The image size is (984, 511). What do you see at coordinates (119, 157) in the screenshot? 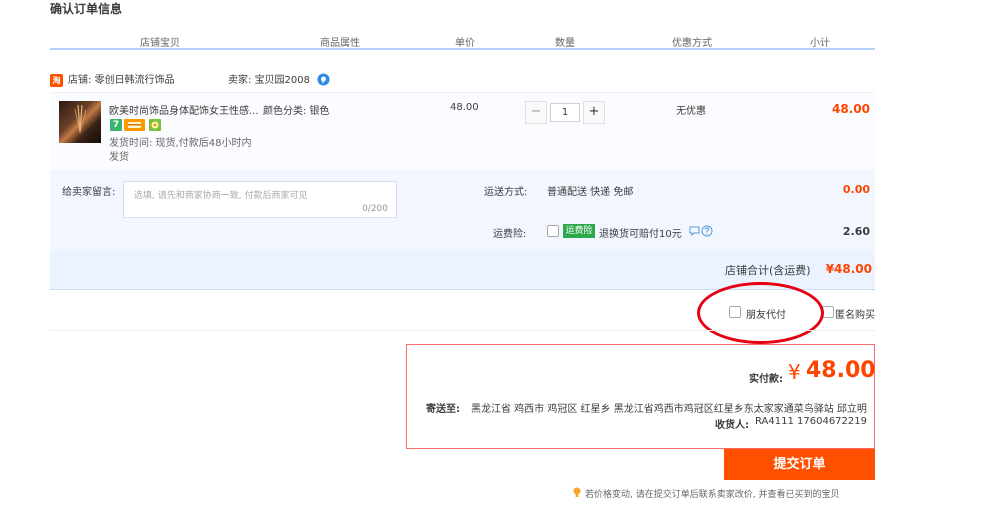
I see `shipping-time-cont: 发货` at bounding box center [119, 157].